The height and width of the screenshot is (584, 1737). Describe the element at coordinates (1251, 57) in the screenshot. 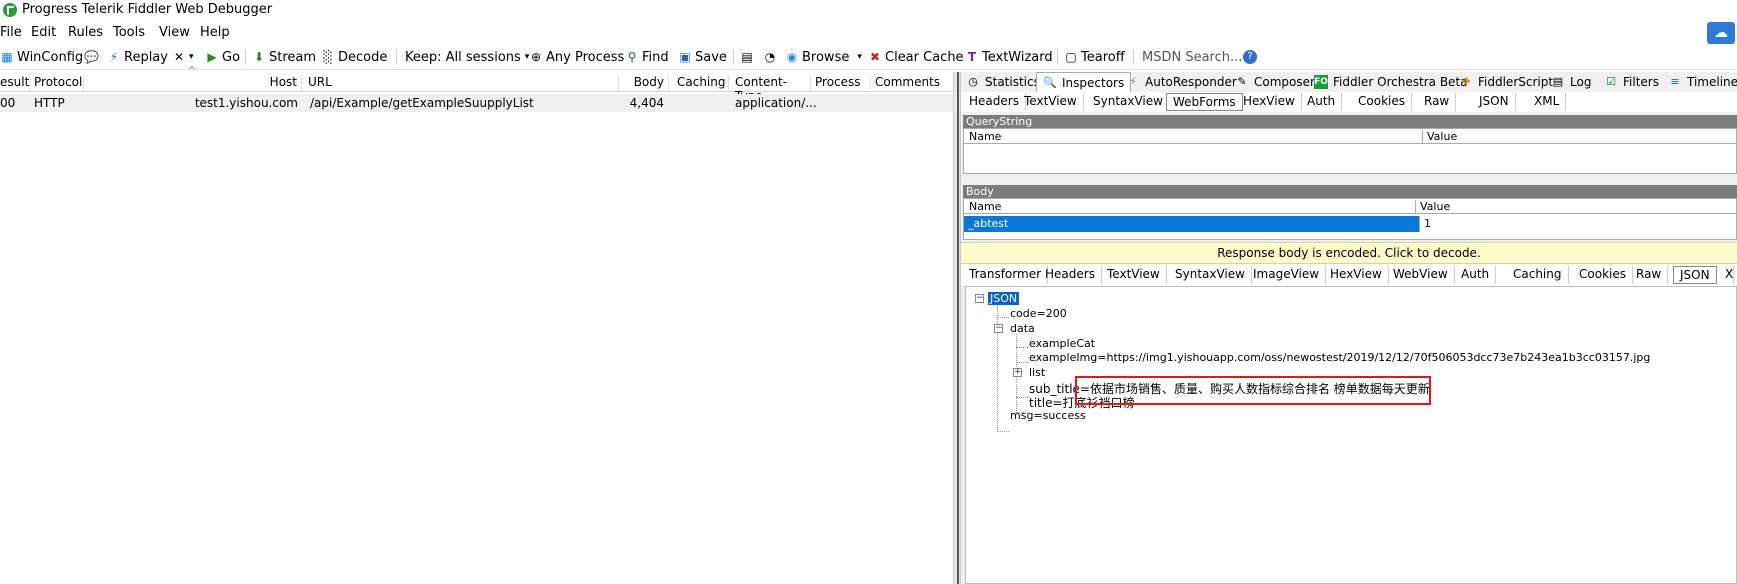

I see `help-button: ?` at that location.